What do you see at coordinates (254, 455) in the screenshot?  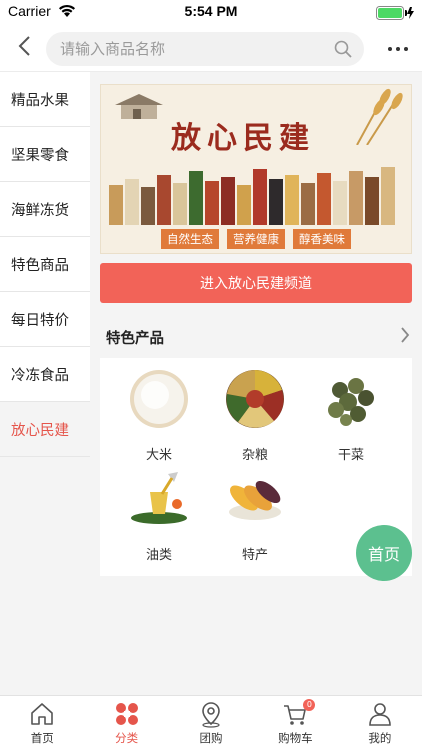 I see `product-label: 杂粮` at bounding box center [254, 455].